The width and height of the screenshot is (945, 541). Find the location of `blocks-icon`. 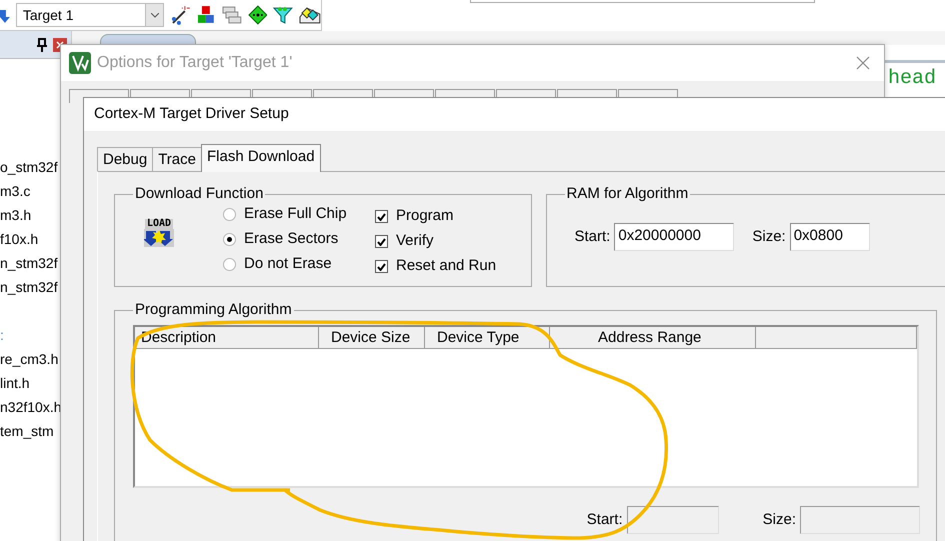

blocks-icon is located at coordinates (206, 15).